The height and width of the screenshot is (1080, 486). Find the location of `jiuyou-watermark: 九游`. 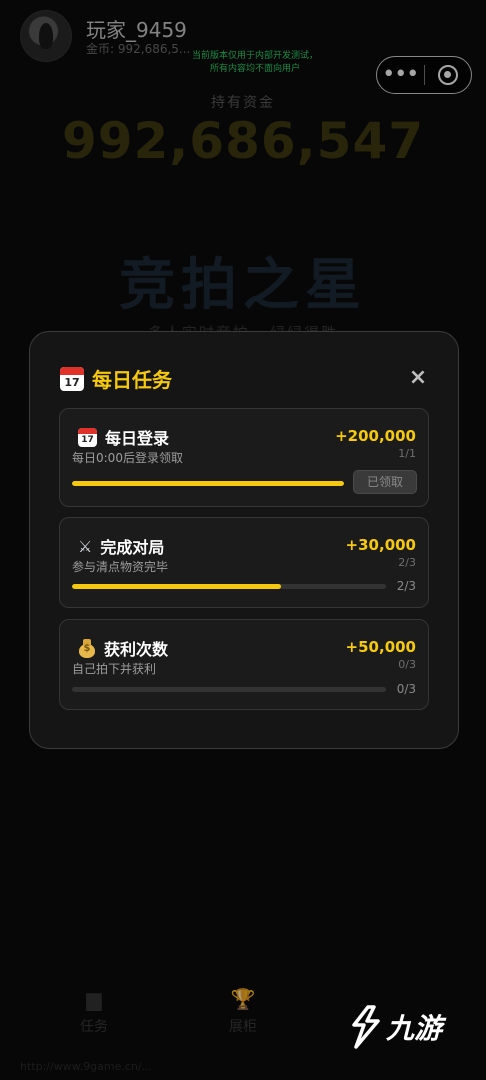

jiuyou-watermark: 九游 is located at coordinates (394, 1027).